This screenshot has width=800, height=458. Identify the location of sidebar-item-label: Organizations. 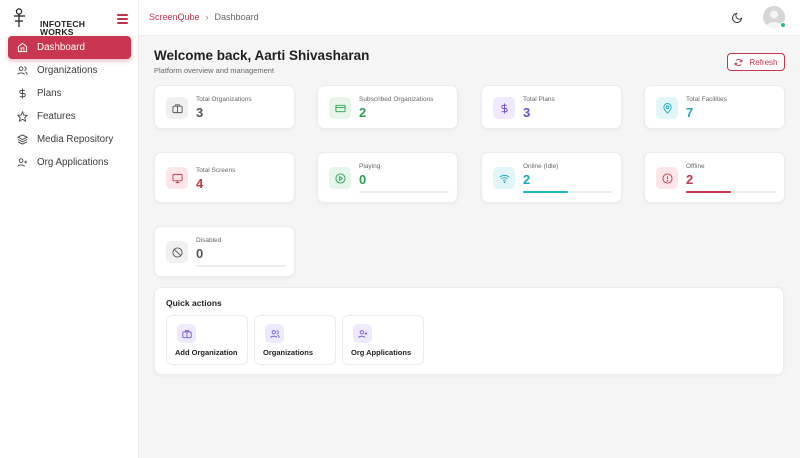
(67, 70).